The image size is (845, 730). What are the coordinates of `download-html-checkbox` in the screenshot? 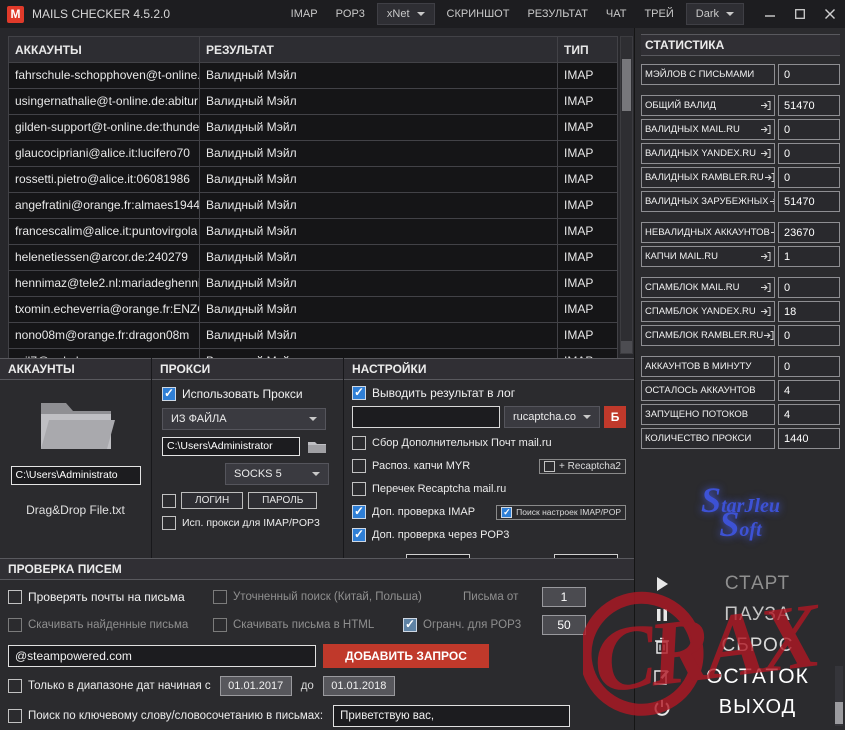 It's located at (220, 625).